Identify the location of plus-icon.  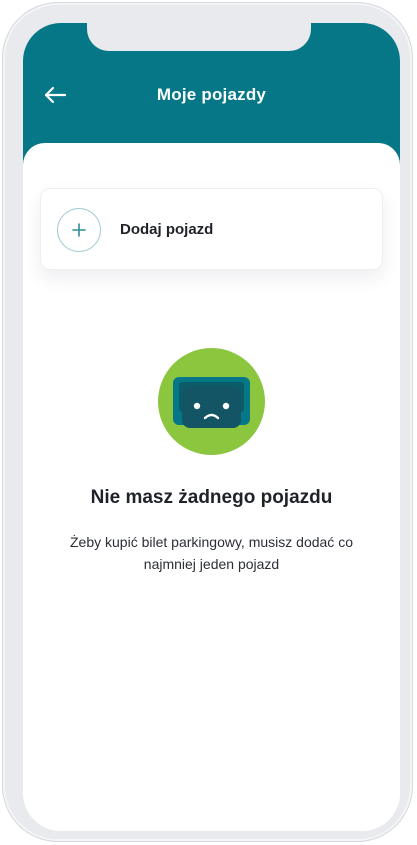
(79, 230).